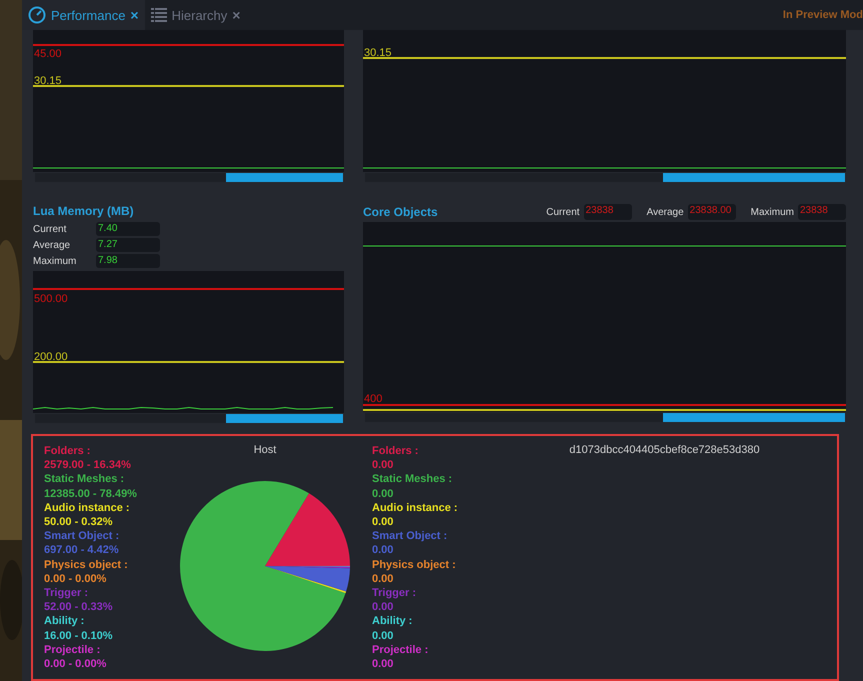 The image size is (863, 681). Describe the element at coordinates (37, 15) in the screenshot. I see `gauge-icon` at that location.